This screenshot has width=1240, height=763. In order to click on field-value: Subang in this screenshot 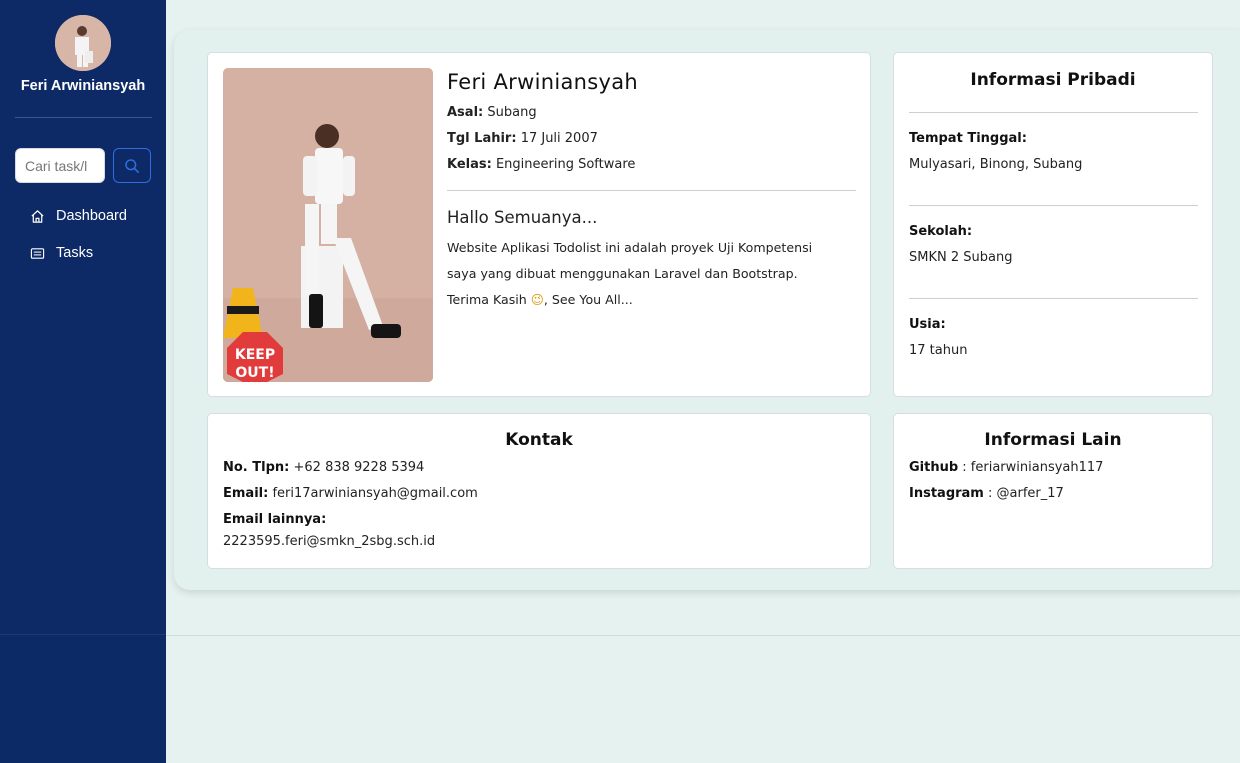, I will do `click(512, 112)`.